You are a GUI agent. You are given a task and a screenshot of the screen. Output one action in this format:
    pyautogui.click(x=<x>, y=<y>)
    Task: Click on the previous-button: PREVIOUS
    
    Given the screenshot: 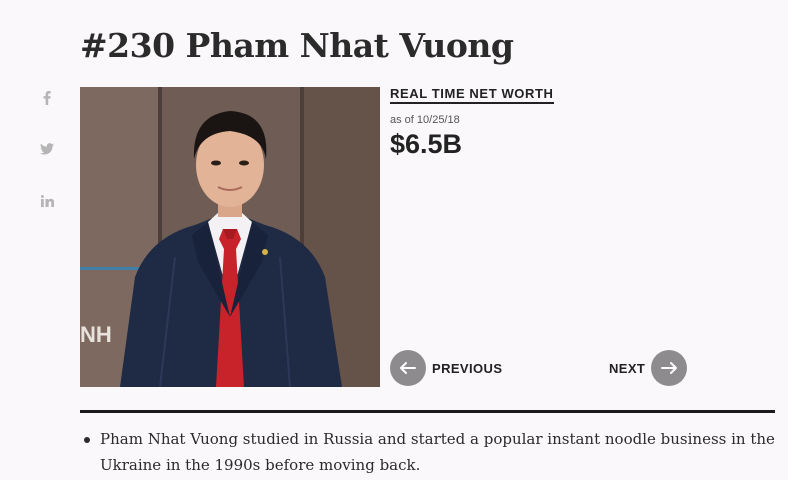 What is the action you would take?
    pyautogui.click(x=446, y=368)
    